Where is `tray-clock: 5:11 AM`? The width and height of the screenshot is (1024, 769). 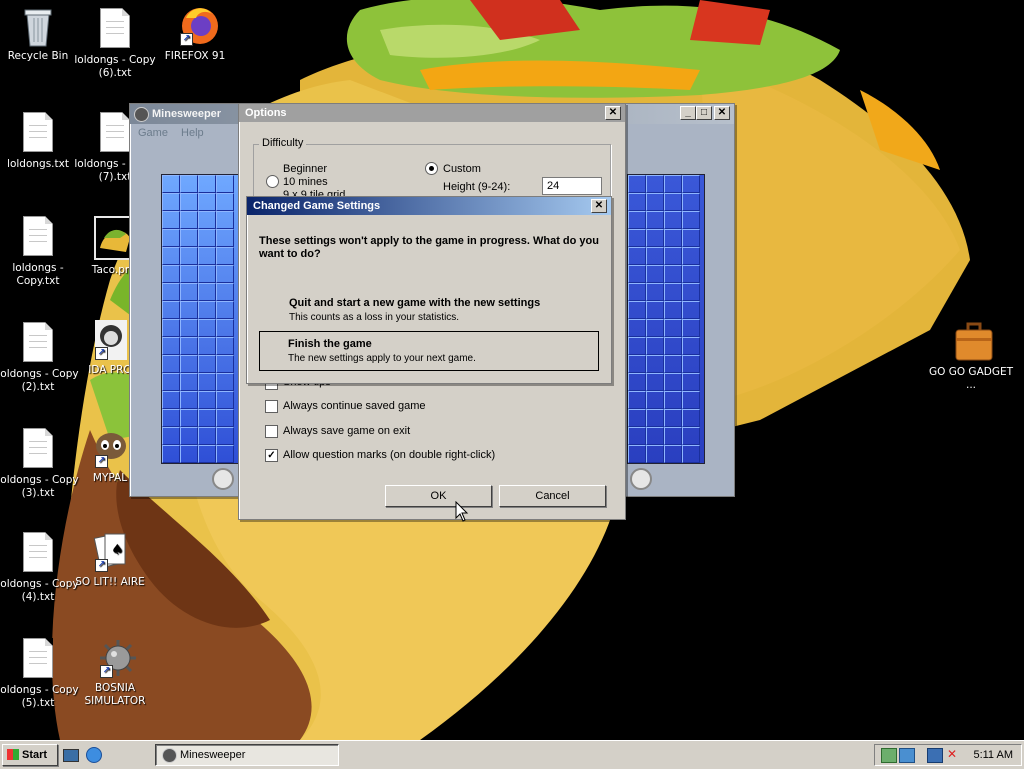
tray-clock: 5:11 AM is located at coordinates (993, 755).